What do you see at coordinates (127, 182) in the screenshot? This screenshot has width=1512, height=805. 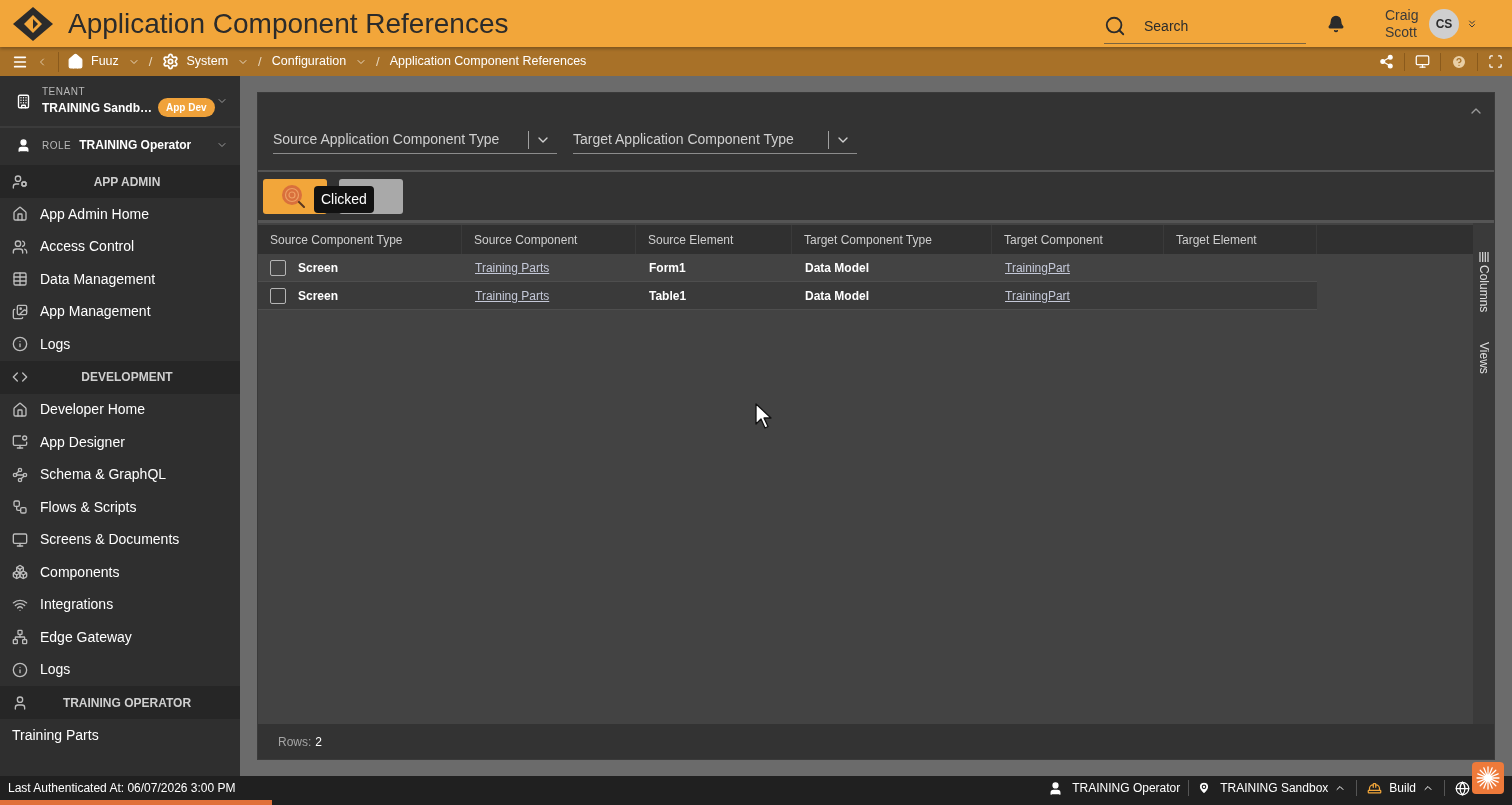 I see `section-title: APP ADMIN` at bounding box center [127, 182].